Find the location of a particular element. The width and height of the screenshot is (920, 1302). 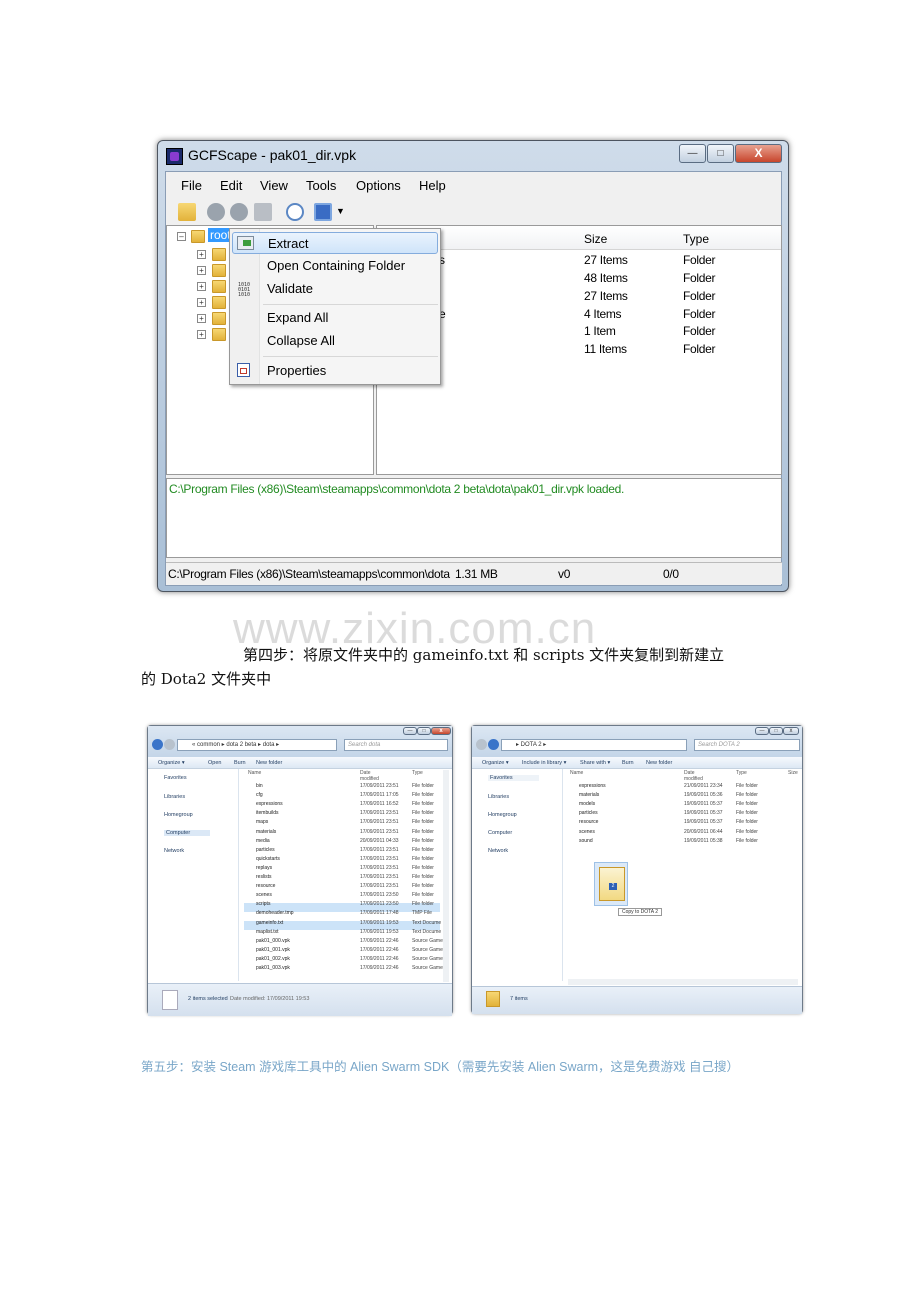

file-row: maps 17/09/2011 23:51 File folder is located at coordinates (351, 822).